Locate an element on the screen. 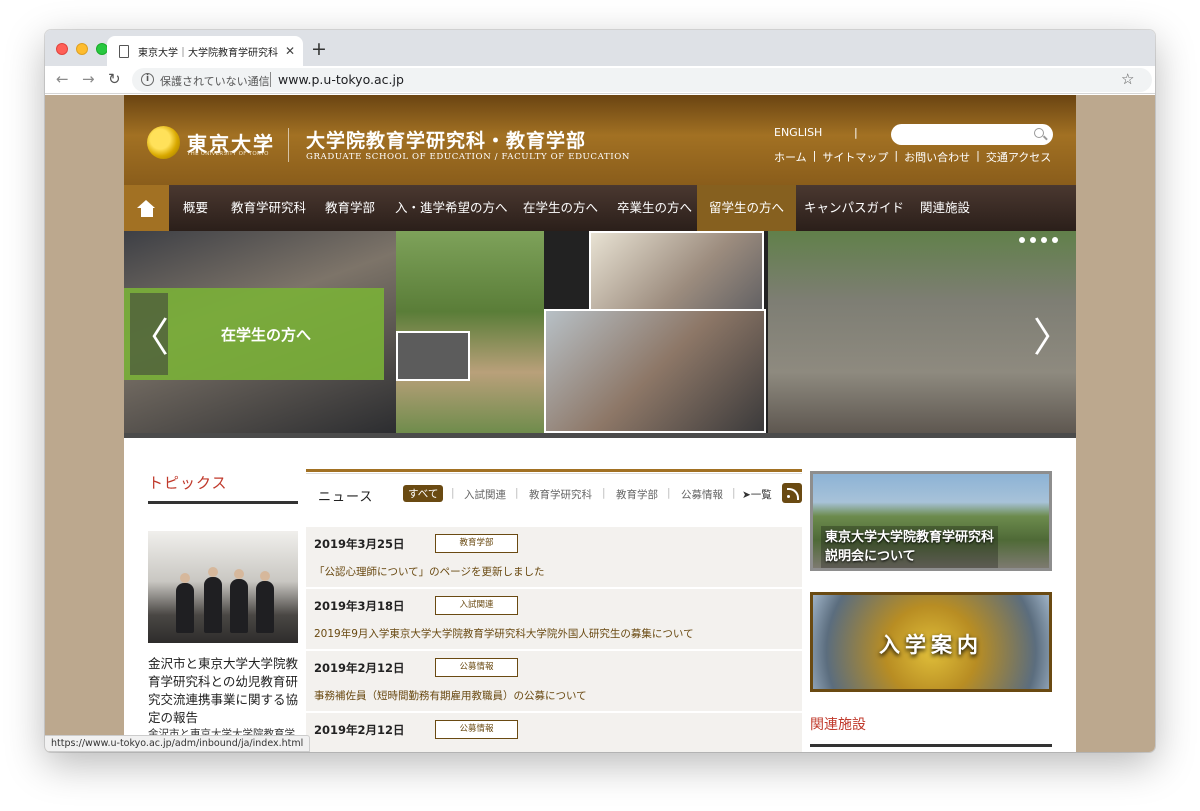 The width and height of the screenshot is (1200, 811). contact-link: お問い合わせ is located at coordinates (937, 157).